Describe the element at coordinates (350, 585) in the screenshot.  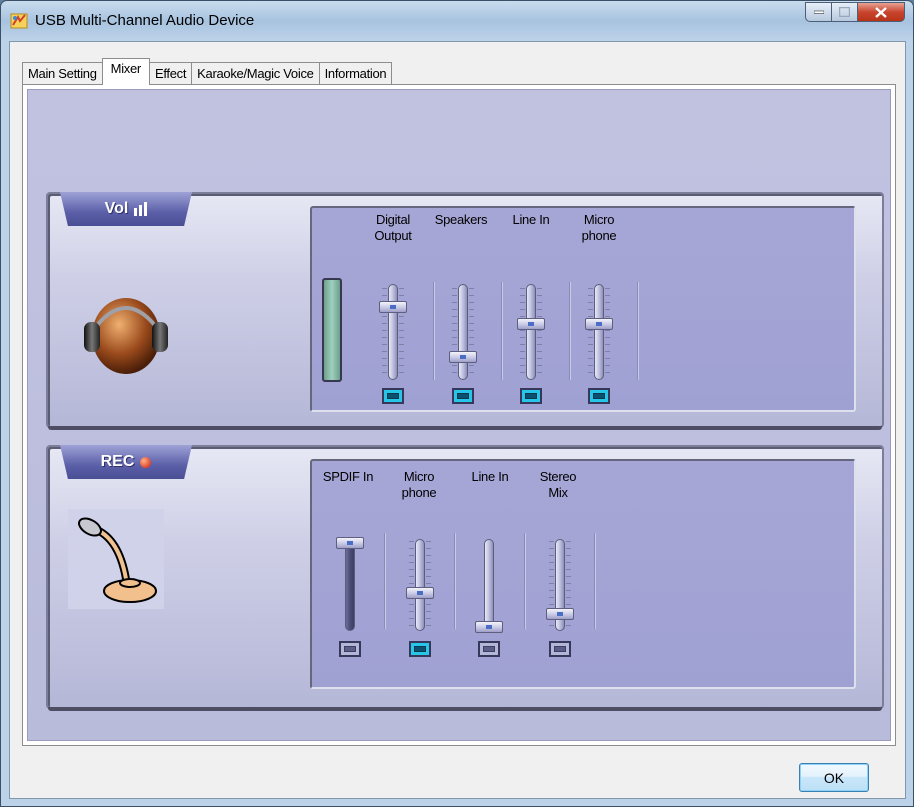
I see `slider-track-spdif-in` at that location.